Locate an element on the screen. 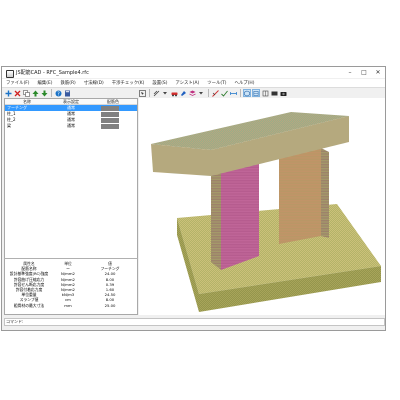 Image resolution: width=400 pixels, height=400 pixels. table-row: 粗骨材の最大寸法 mm 25.00 is located at coordinates (71, 305).